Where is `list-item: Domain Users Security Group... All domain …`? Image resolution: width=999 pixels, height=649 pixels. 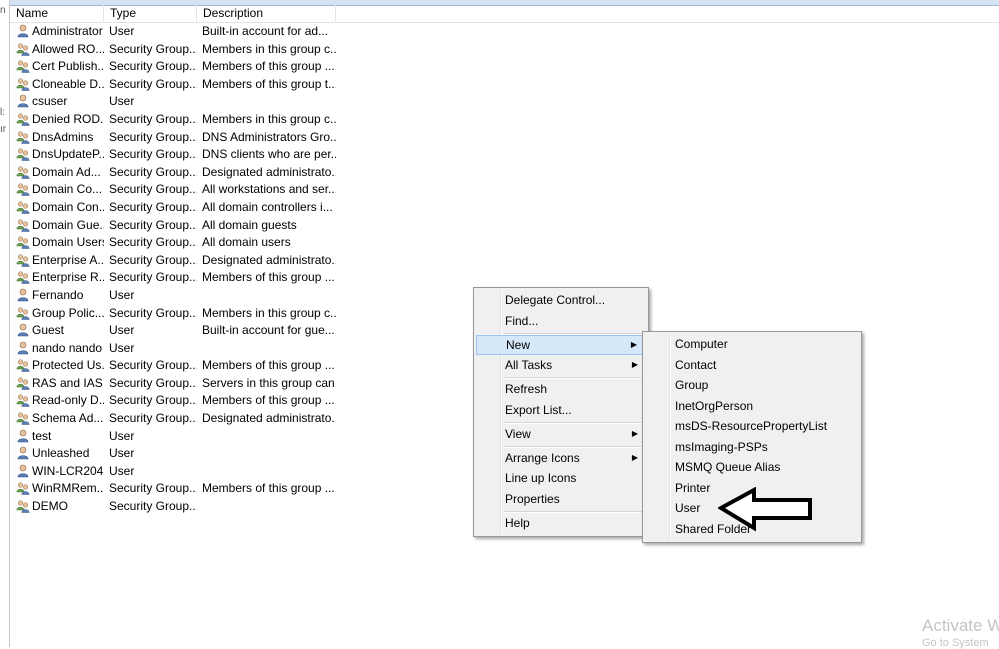 list-item: Domain Users Security Group... All domain … is located at coordinates (504, 243).